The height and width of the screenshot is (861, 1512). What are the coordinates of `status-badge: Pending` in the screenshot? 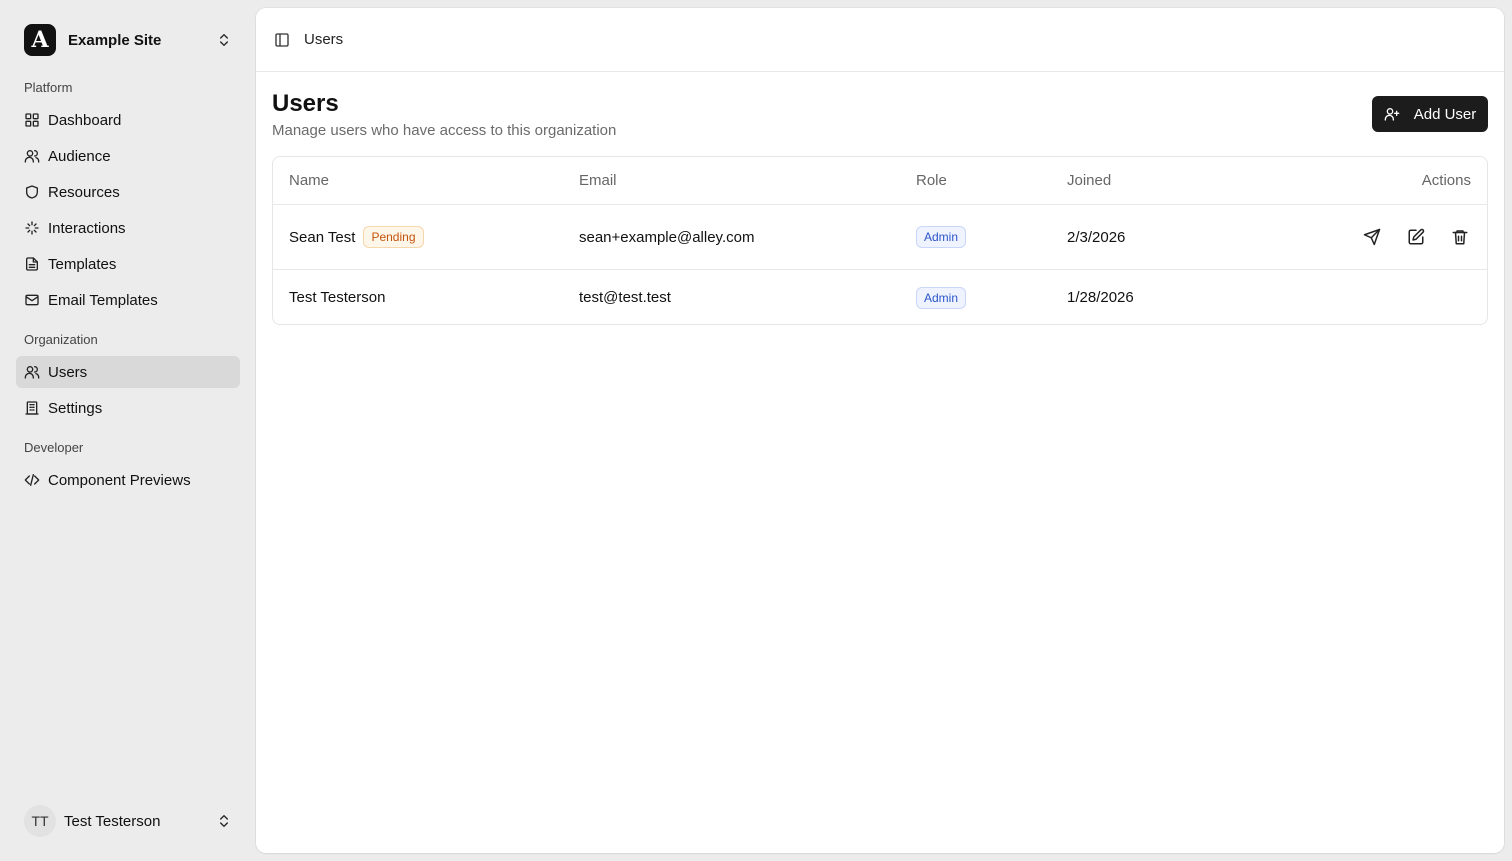 It's located at (393, 237).